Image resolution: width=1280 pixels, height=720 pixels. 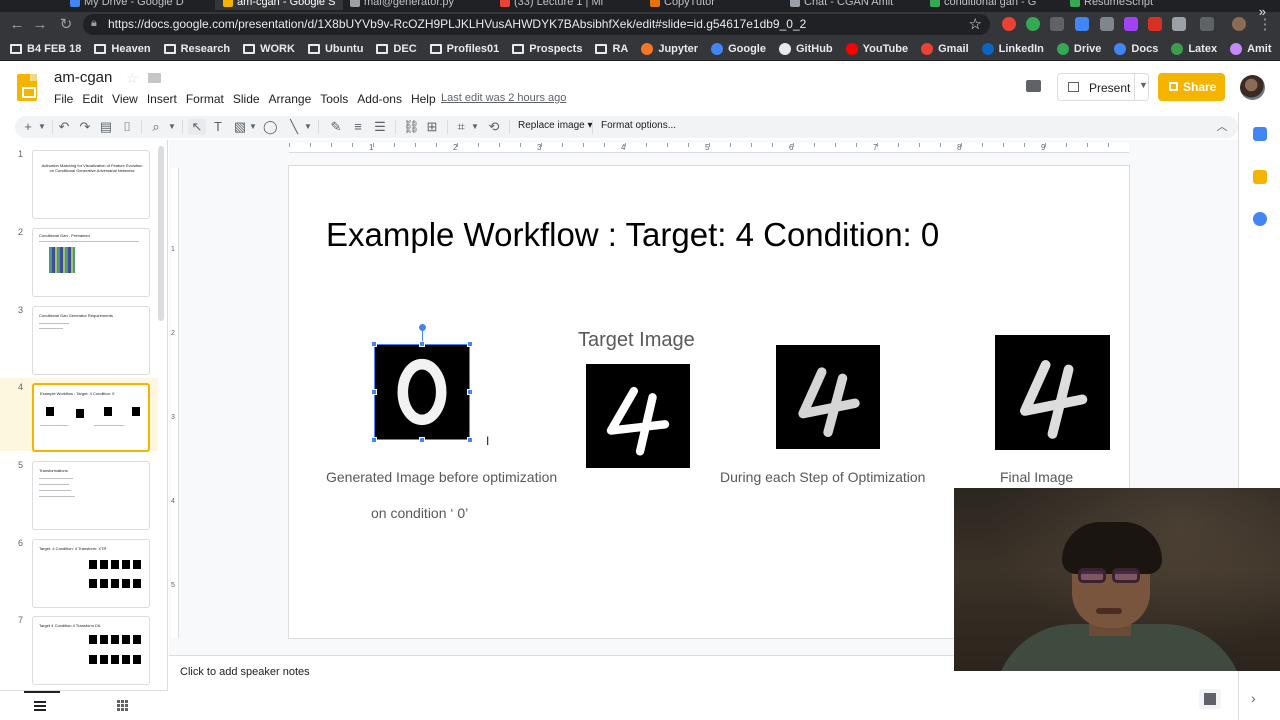 I want to click on explore-icon, so click(x=1210, y=699).